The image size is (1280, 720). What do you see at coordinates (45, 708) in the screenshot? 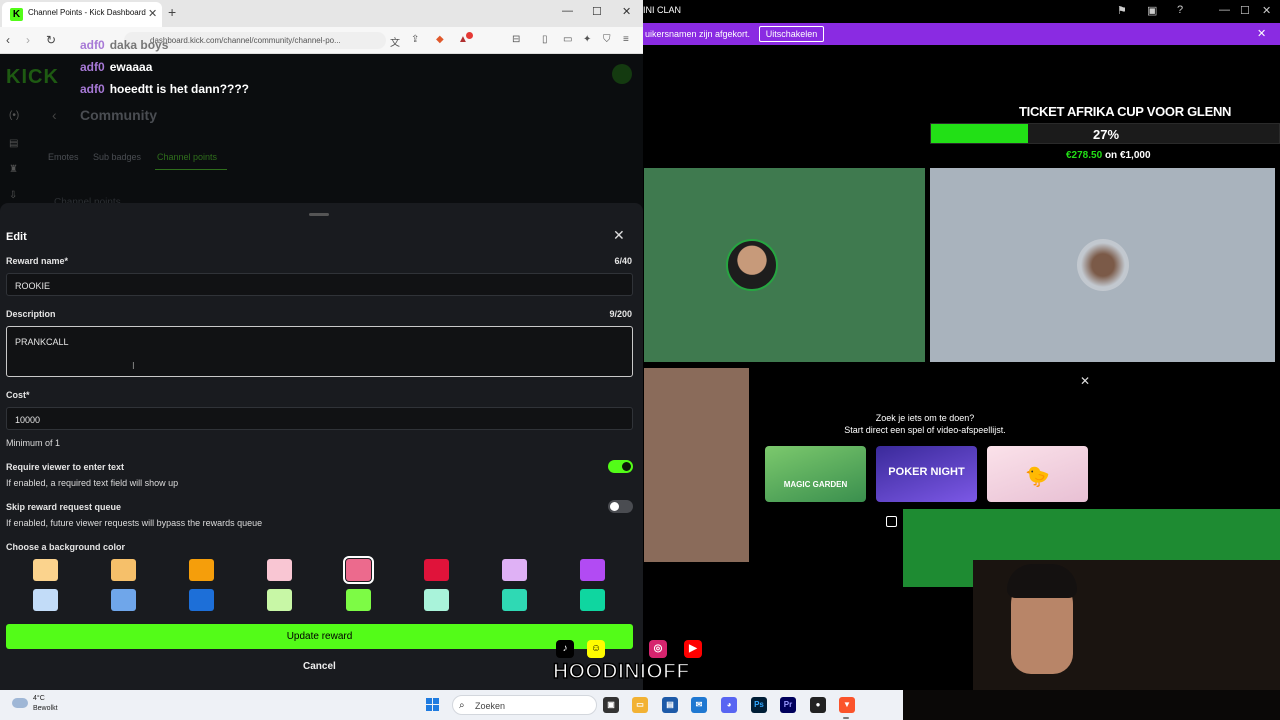
I see `weather-description: Bewolkt` at bounding box center [45, 708].